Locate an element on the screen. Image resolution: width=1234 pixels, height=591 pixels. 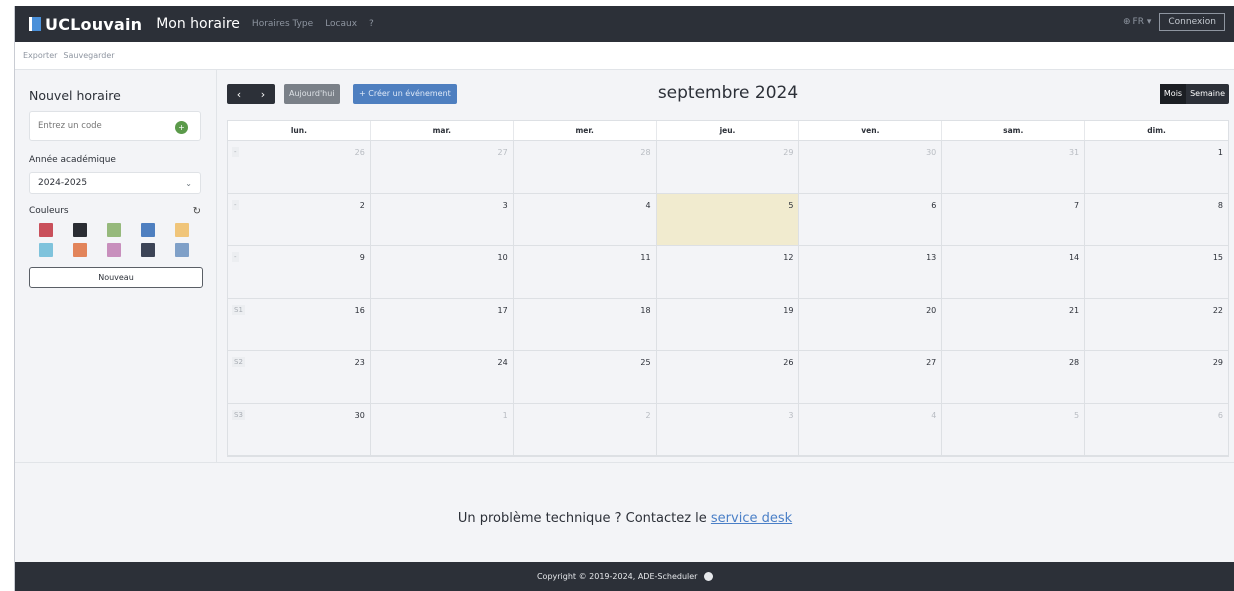
calendar-day: 25 is located at coordinates (585, 377).